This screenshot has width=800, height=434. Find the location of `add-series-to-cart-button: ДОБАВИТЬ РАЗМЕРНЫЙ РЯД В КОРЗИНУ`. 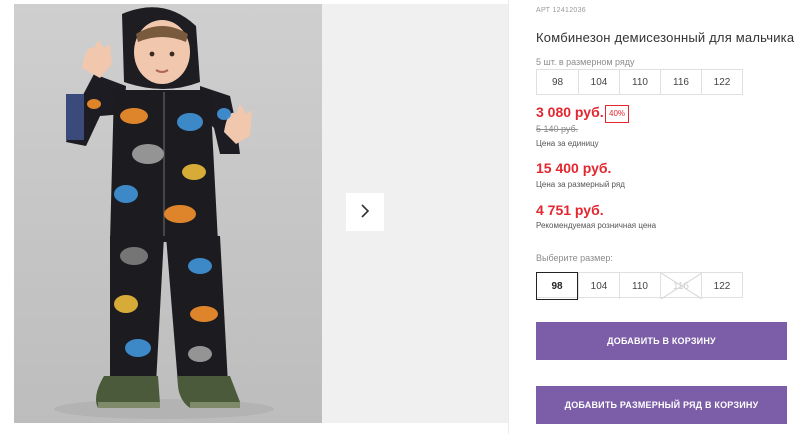

add-series-to-cart-button: ДОБАВИТЬ РАЗМЕРНЫЙ РЯД В КОРЗИНУ is located at coordinates (661, 405).